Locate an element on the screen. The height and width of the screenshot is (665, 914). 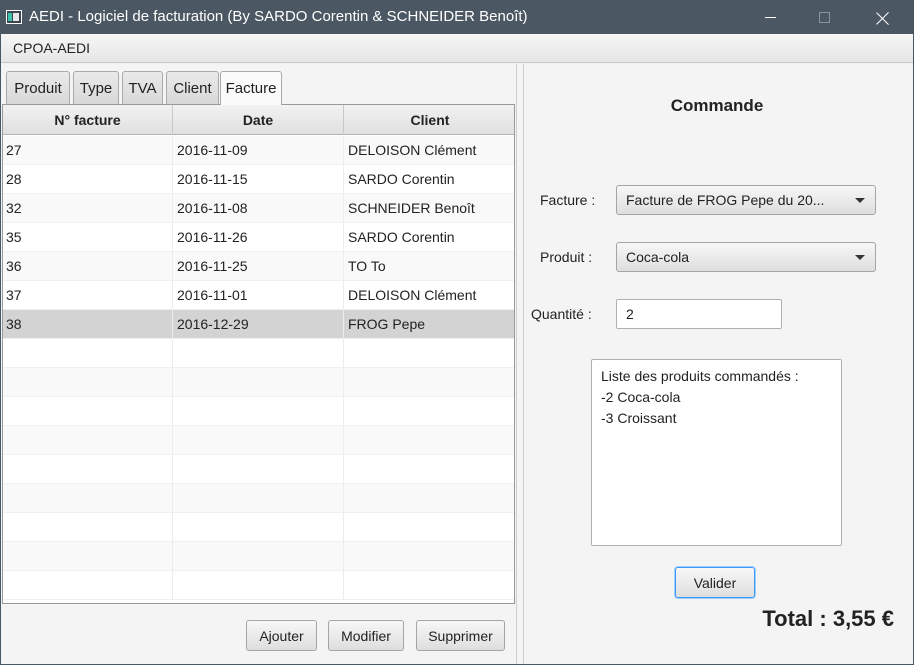
supprimer-button: Supprimer is located at coordinates (460, 635).